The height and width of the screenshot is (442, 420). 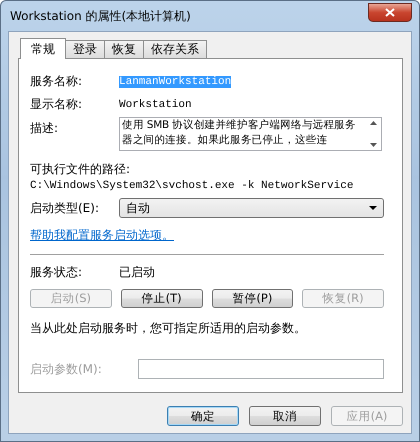 I want to click on service-name-value: LanmanWorkstation, so click(x=175, y=82).